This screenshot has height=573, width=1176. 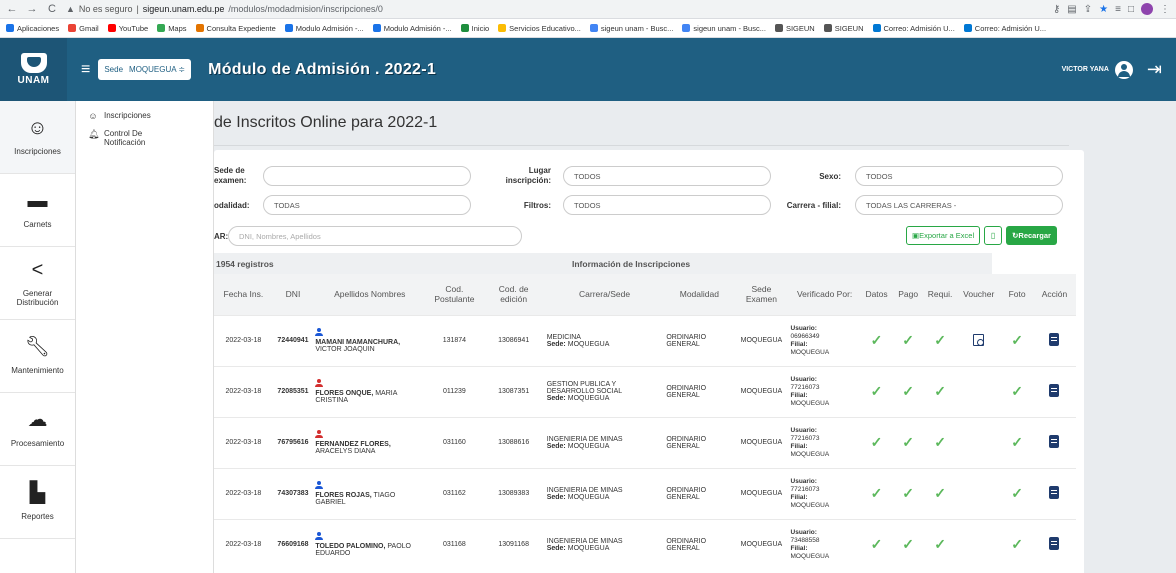 I want to click on sidebar-item-reportes: ▙ Reportes, so click(x=37, y=502).